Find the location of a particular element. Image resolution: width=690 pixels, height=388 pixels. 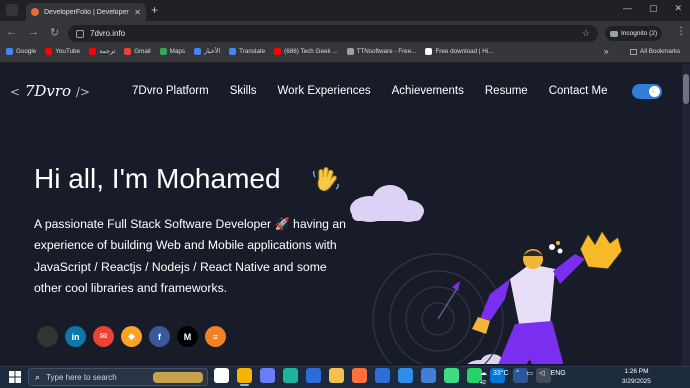

bookmark-item: Gmail is located at coordinates (137, 51).